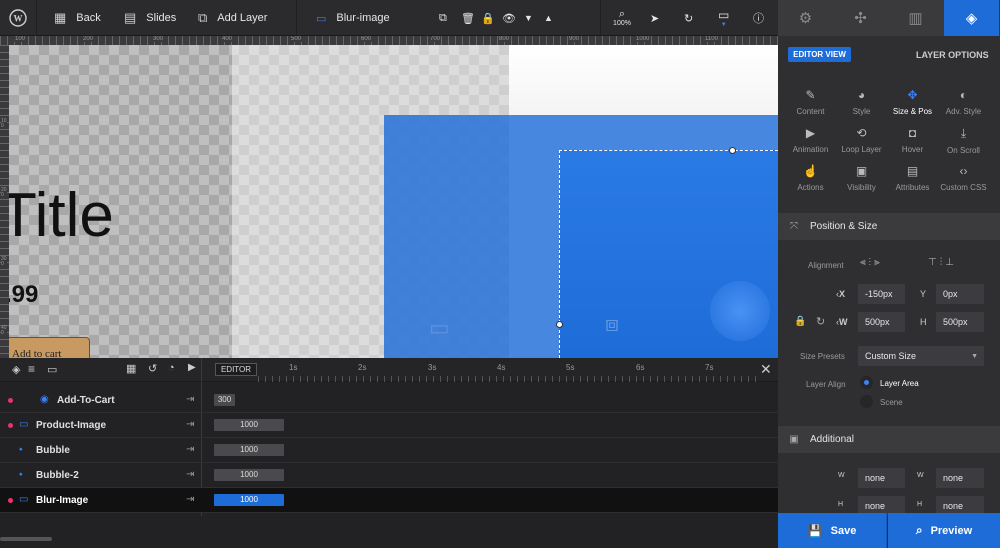 The height and width of the screenshot is (548, 1000). What do you see at coordinates (963, 178) in the screenshot?
I see `option-custom-css: ‹› Custom CSS` at bounding box center [963, 178].